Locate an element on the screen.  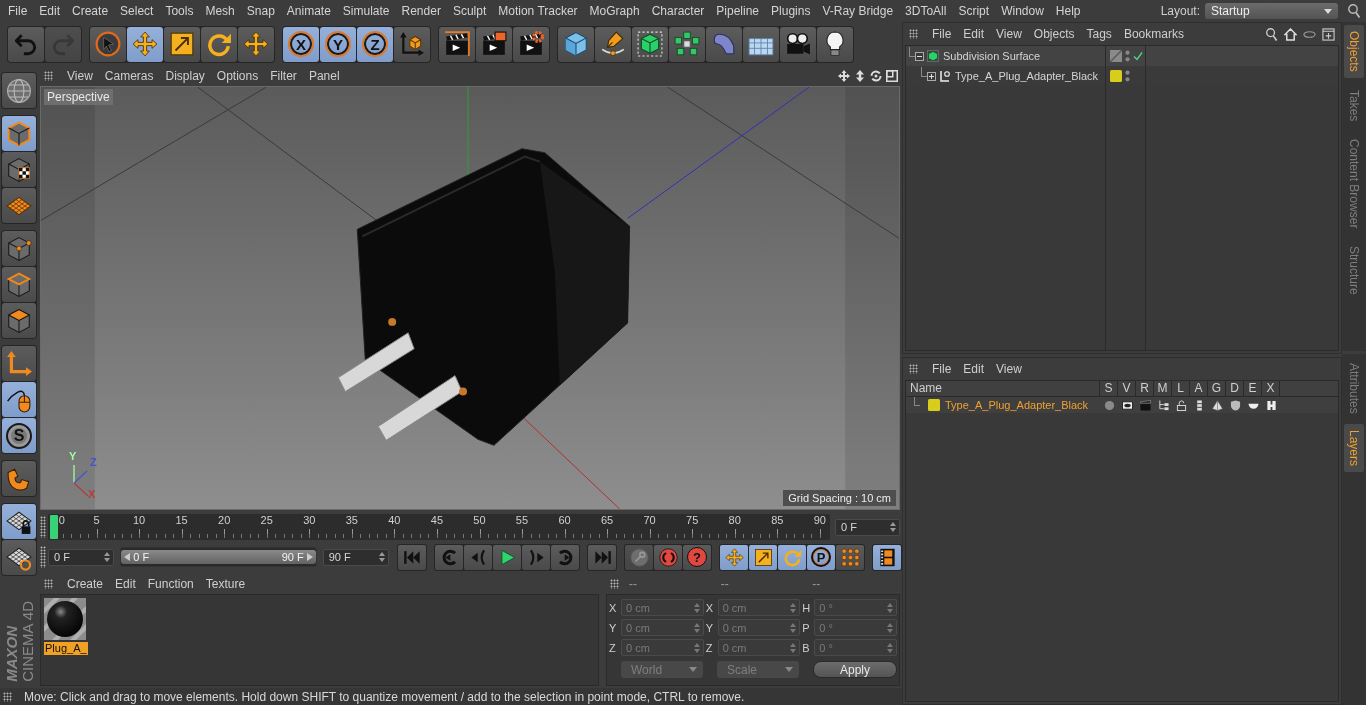
magnet-button is located at coordinates (19, 478).